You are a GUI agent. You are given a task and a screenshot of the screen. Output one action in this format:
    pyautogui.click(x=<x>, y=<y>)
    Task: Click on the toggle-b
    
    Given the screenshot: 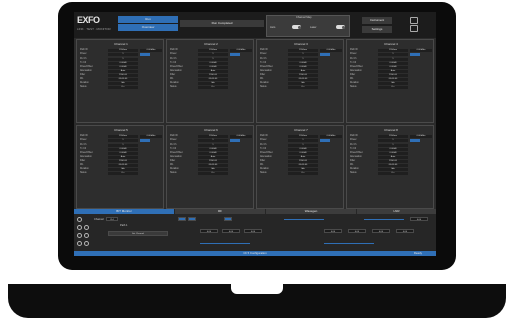 What is the action you would take?
    pyautogui.click(x=340, y=27)
    